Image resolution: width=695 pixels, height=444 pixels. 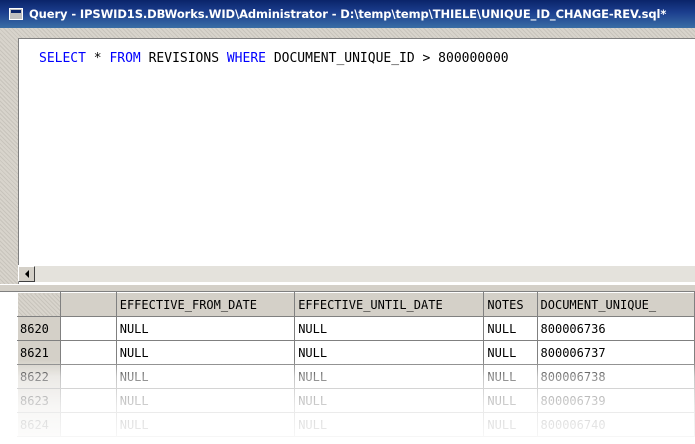 I want to click on grid-cell: 800006739, so click(x=615, y=400).